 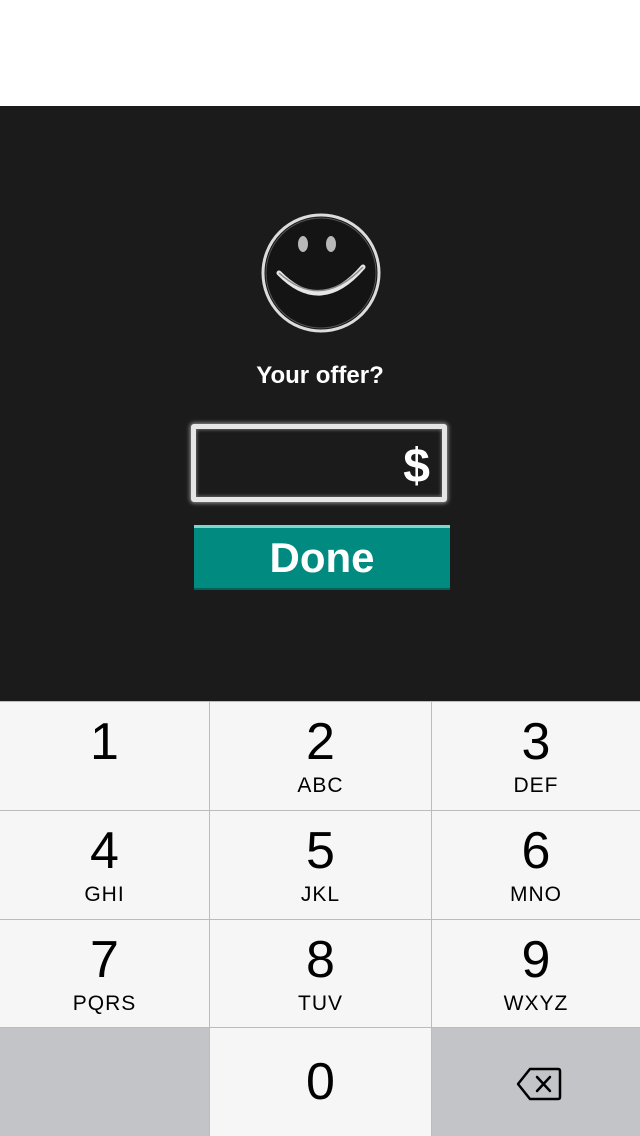 What do you see at coordinates (416, 466) in the screenshot?
I see `currency-symbol: $` at bounding box center [416, 466].